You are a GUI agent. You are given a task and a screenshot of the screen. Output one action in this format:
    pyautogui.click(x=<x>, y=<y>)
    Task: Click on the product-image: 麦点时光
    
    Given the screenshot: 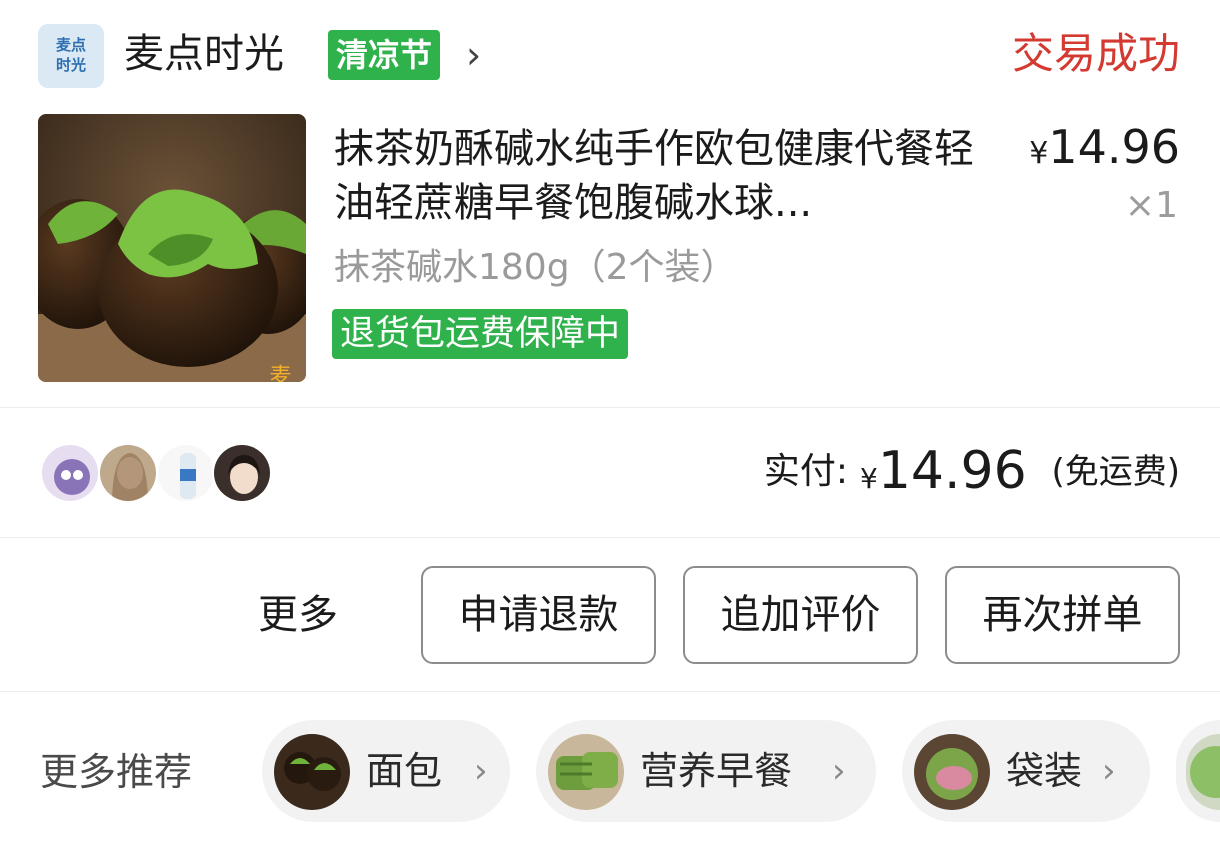 What is the action you would take?
    pyautogui.click(x=172, y=248)
    